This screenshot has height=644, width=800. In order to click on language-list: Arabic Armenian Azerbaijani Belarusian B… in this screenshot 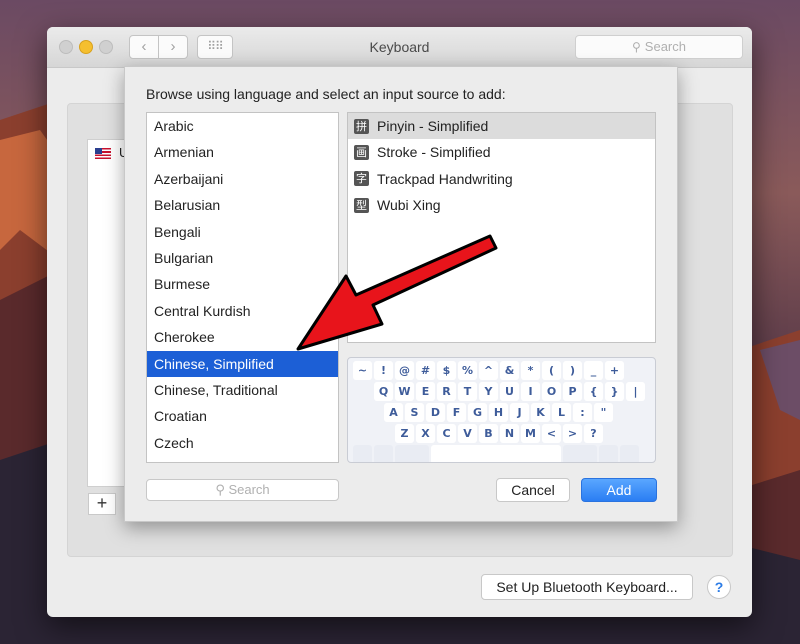, I will do `click(242, 287)`.